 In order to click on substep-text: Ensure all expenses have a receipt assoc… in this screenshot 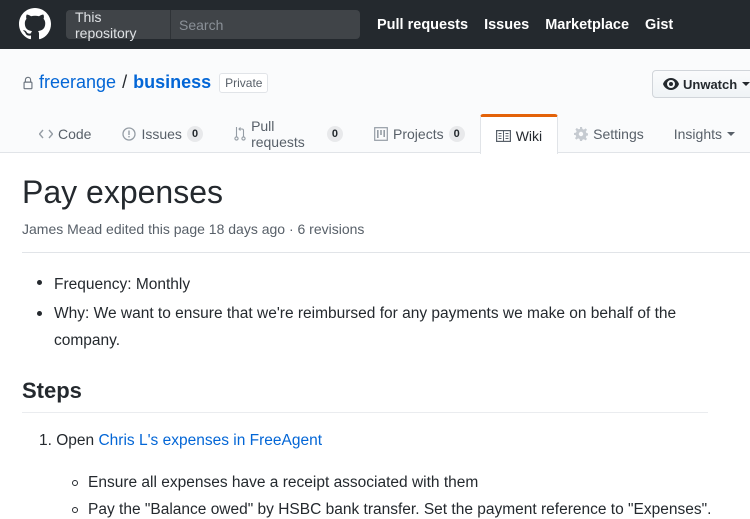, I will do `click(283, 482)`.